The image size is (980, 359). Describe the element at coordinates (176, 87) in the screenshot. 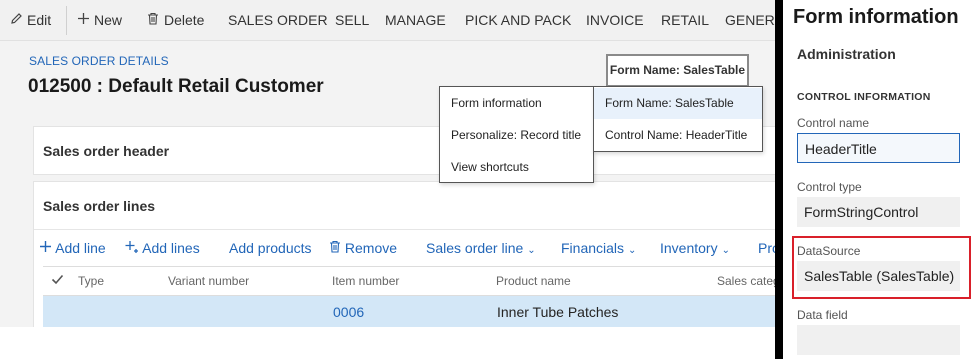

I see `page-title: 012500 : Default Retail Customer` at that location.